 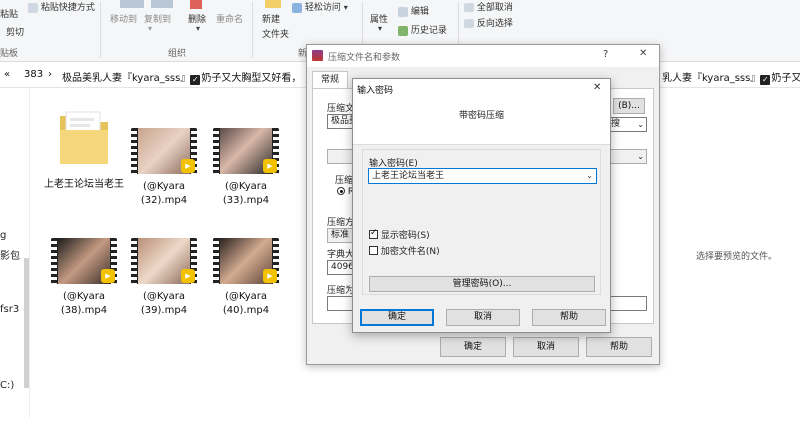 What do you see at coordinates (196, 4) in the screenshot?
I see `delete-icon` at bounding box center [196, 4].